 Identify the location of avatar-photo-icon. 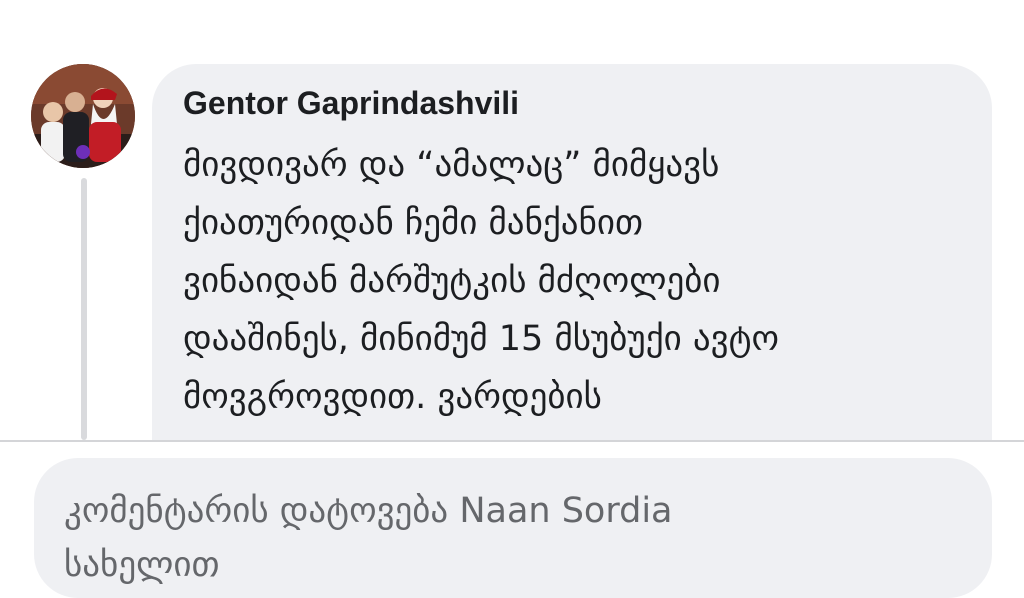
(83, 116).